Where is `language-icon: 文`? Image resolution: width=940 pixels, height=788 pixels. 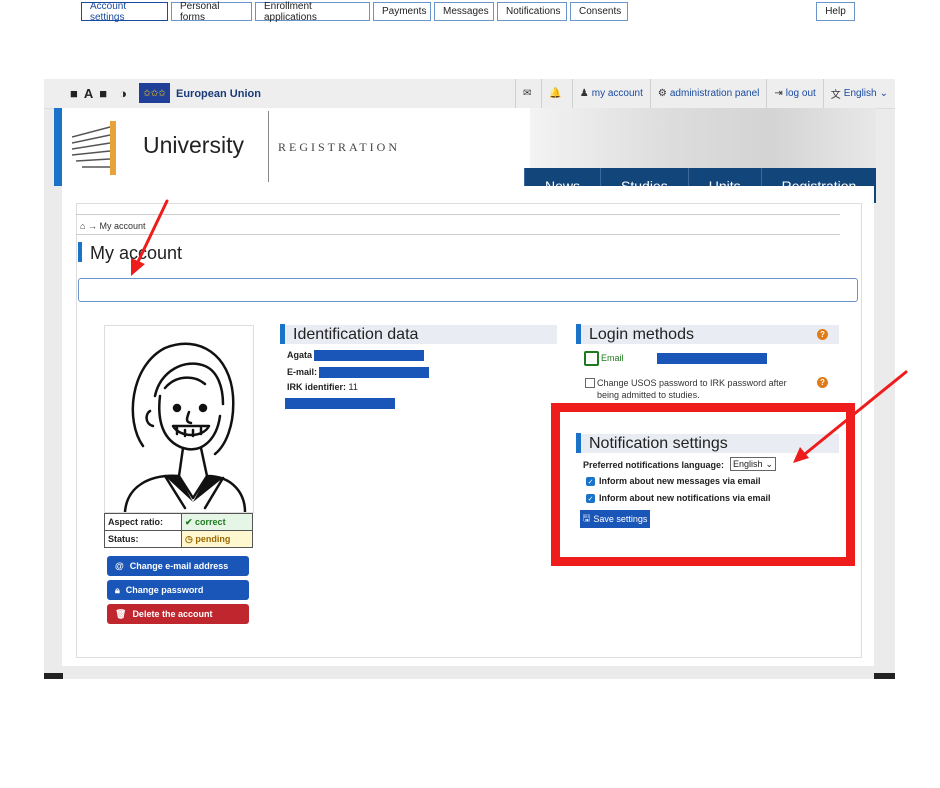 language-icon: 文 is located at coordinates (835, 95).